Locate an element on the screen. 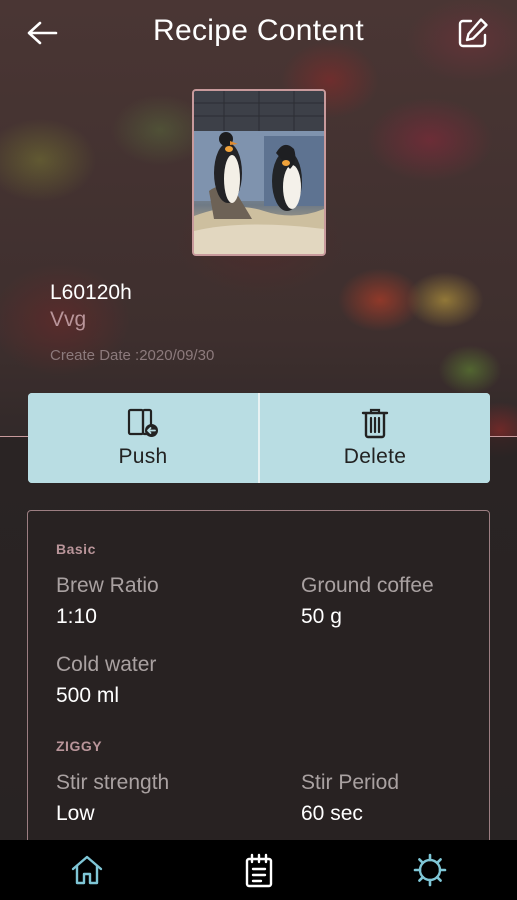 This screenshot has height=900, width=517. cold-water-label: Cold water is located at coordinates (106, 664).